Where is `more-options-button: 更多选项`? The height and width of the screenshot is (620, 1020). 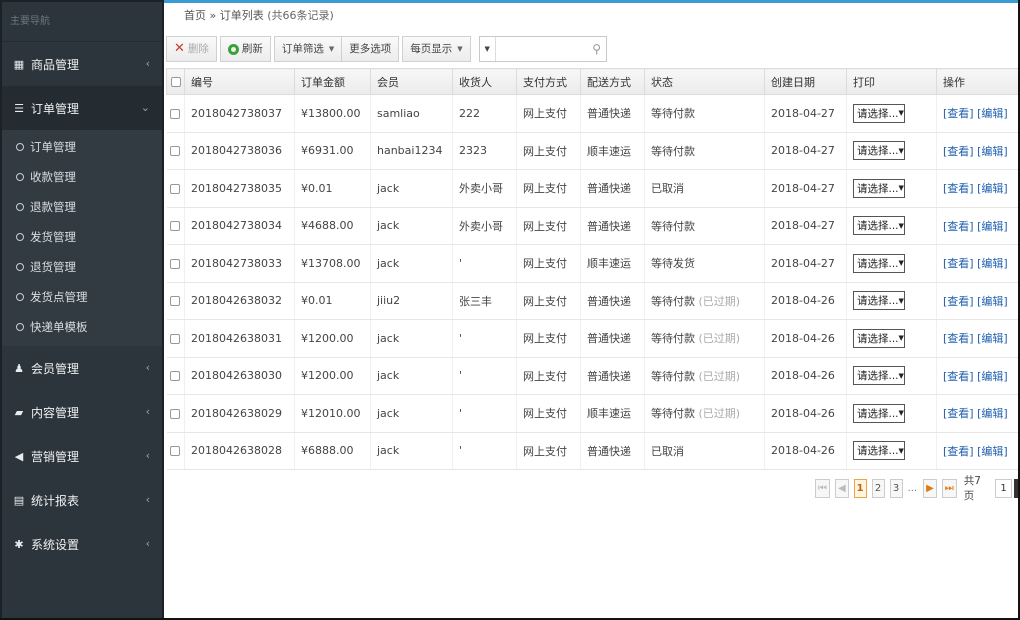
more-options-button: 更多选项 is located at coordinates (370, 49).